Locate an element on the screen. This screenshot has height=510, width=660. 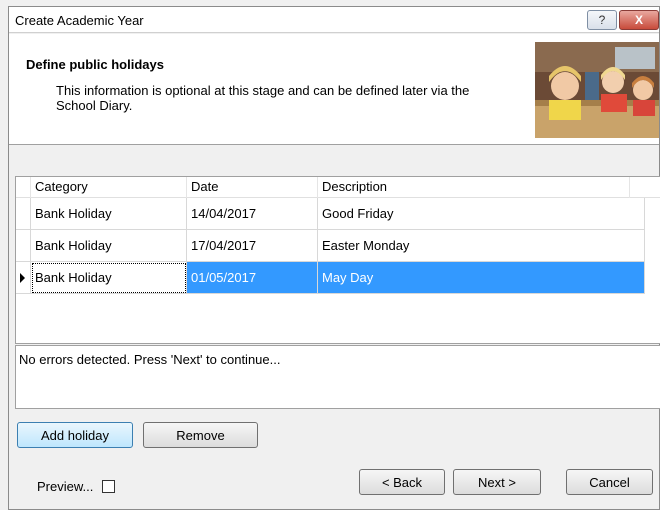
current-row-arrow-icon is located at coordinates (22, 278).